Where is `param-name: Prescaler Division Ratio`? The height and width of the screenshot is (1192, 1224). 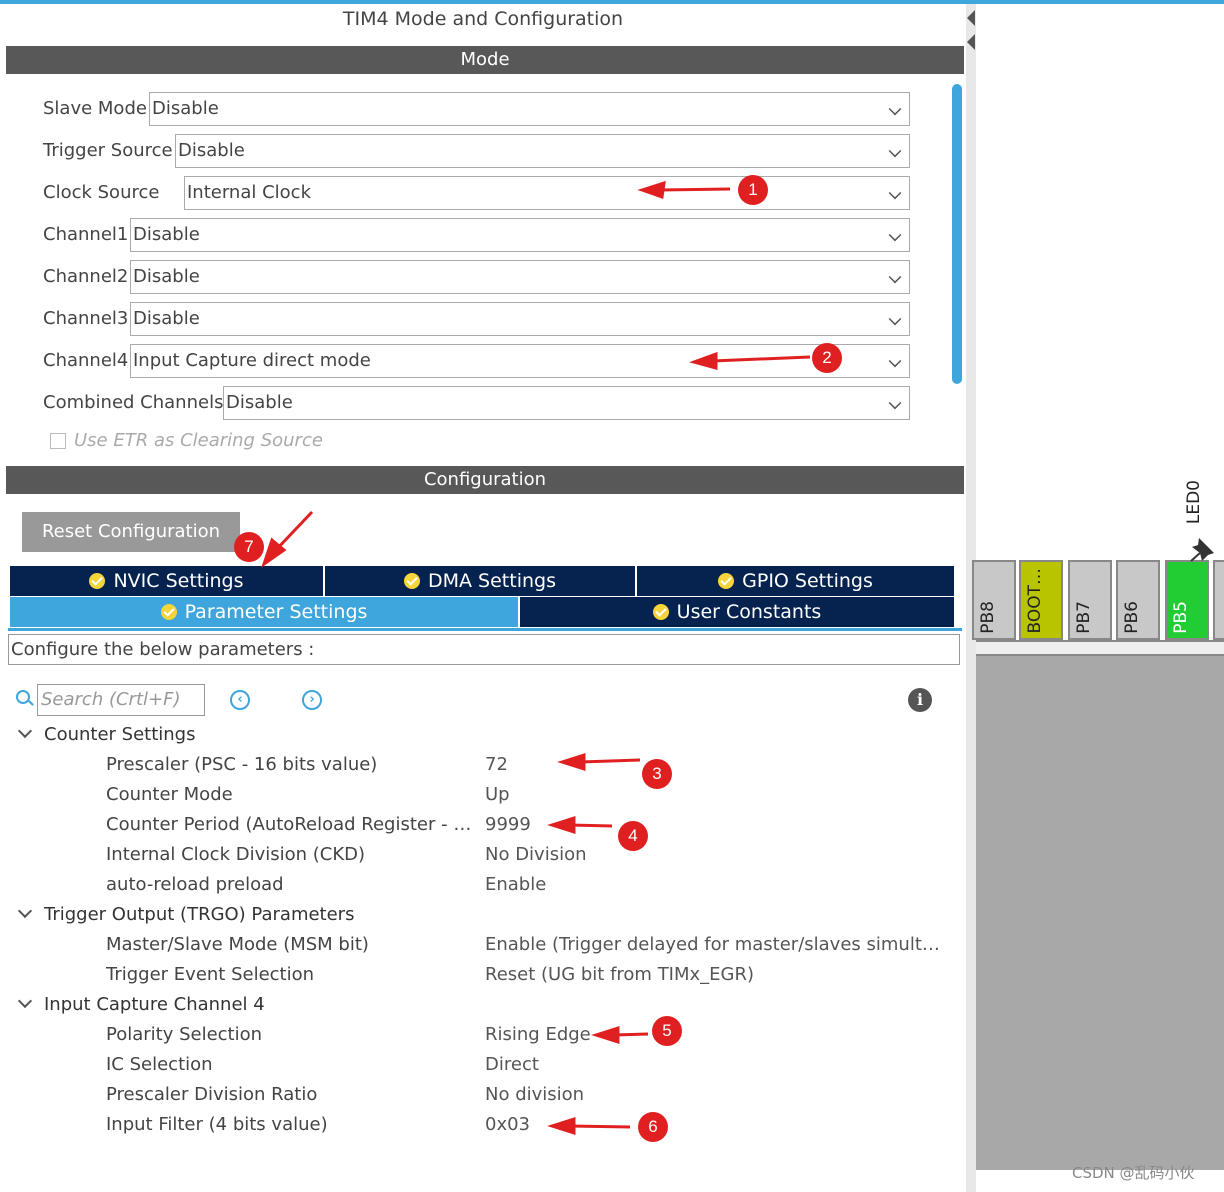 param-name: Prescaler Division Ratio is located at coordinates (212, 1094).